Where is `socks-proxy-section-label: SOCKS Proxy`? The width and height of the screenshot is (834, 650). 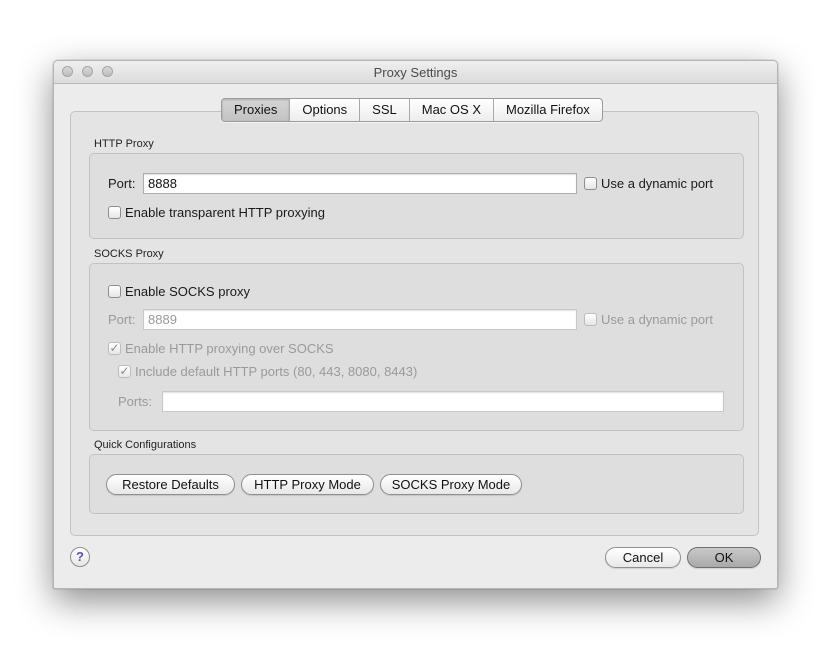 socks-proxy-section-label: SOCKS Proxy is located at coordinates (129, 254).